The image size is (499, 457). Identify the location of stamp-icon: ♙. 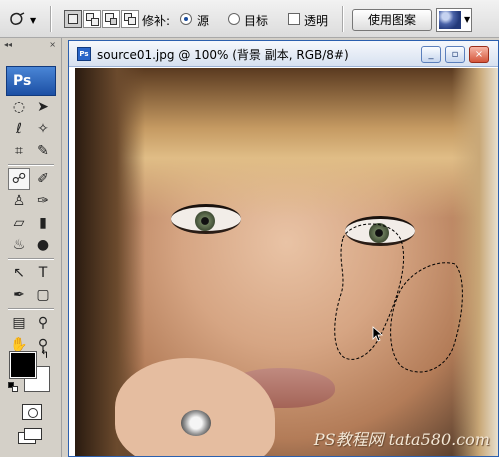
(19, 201).